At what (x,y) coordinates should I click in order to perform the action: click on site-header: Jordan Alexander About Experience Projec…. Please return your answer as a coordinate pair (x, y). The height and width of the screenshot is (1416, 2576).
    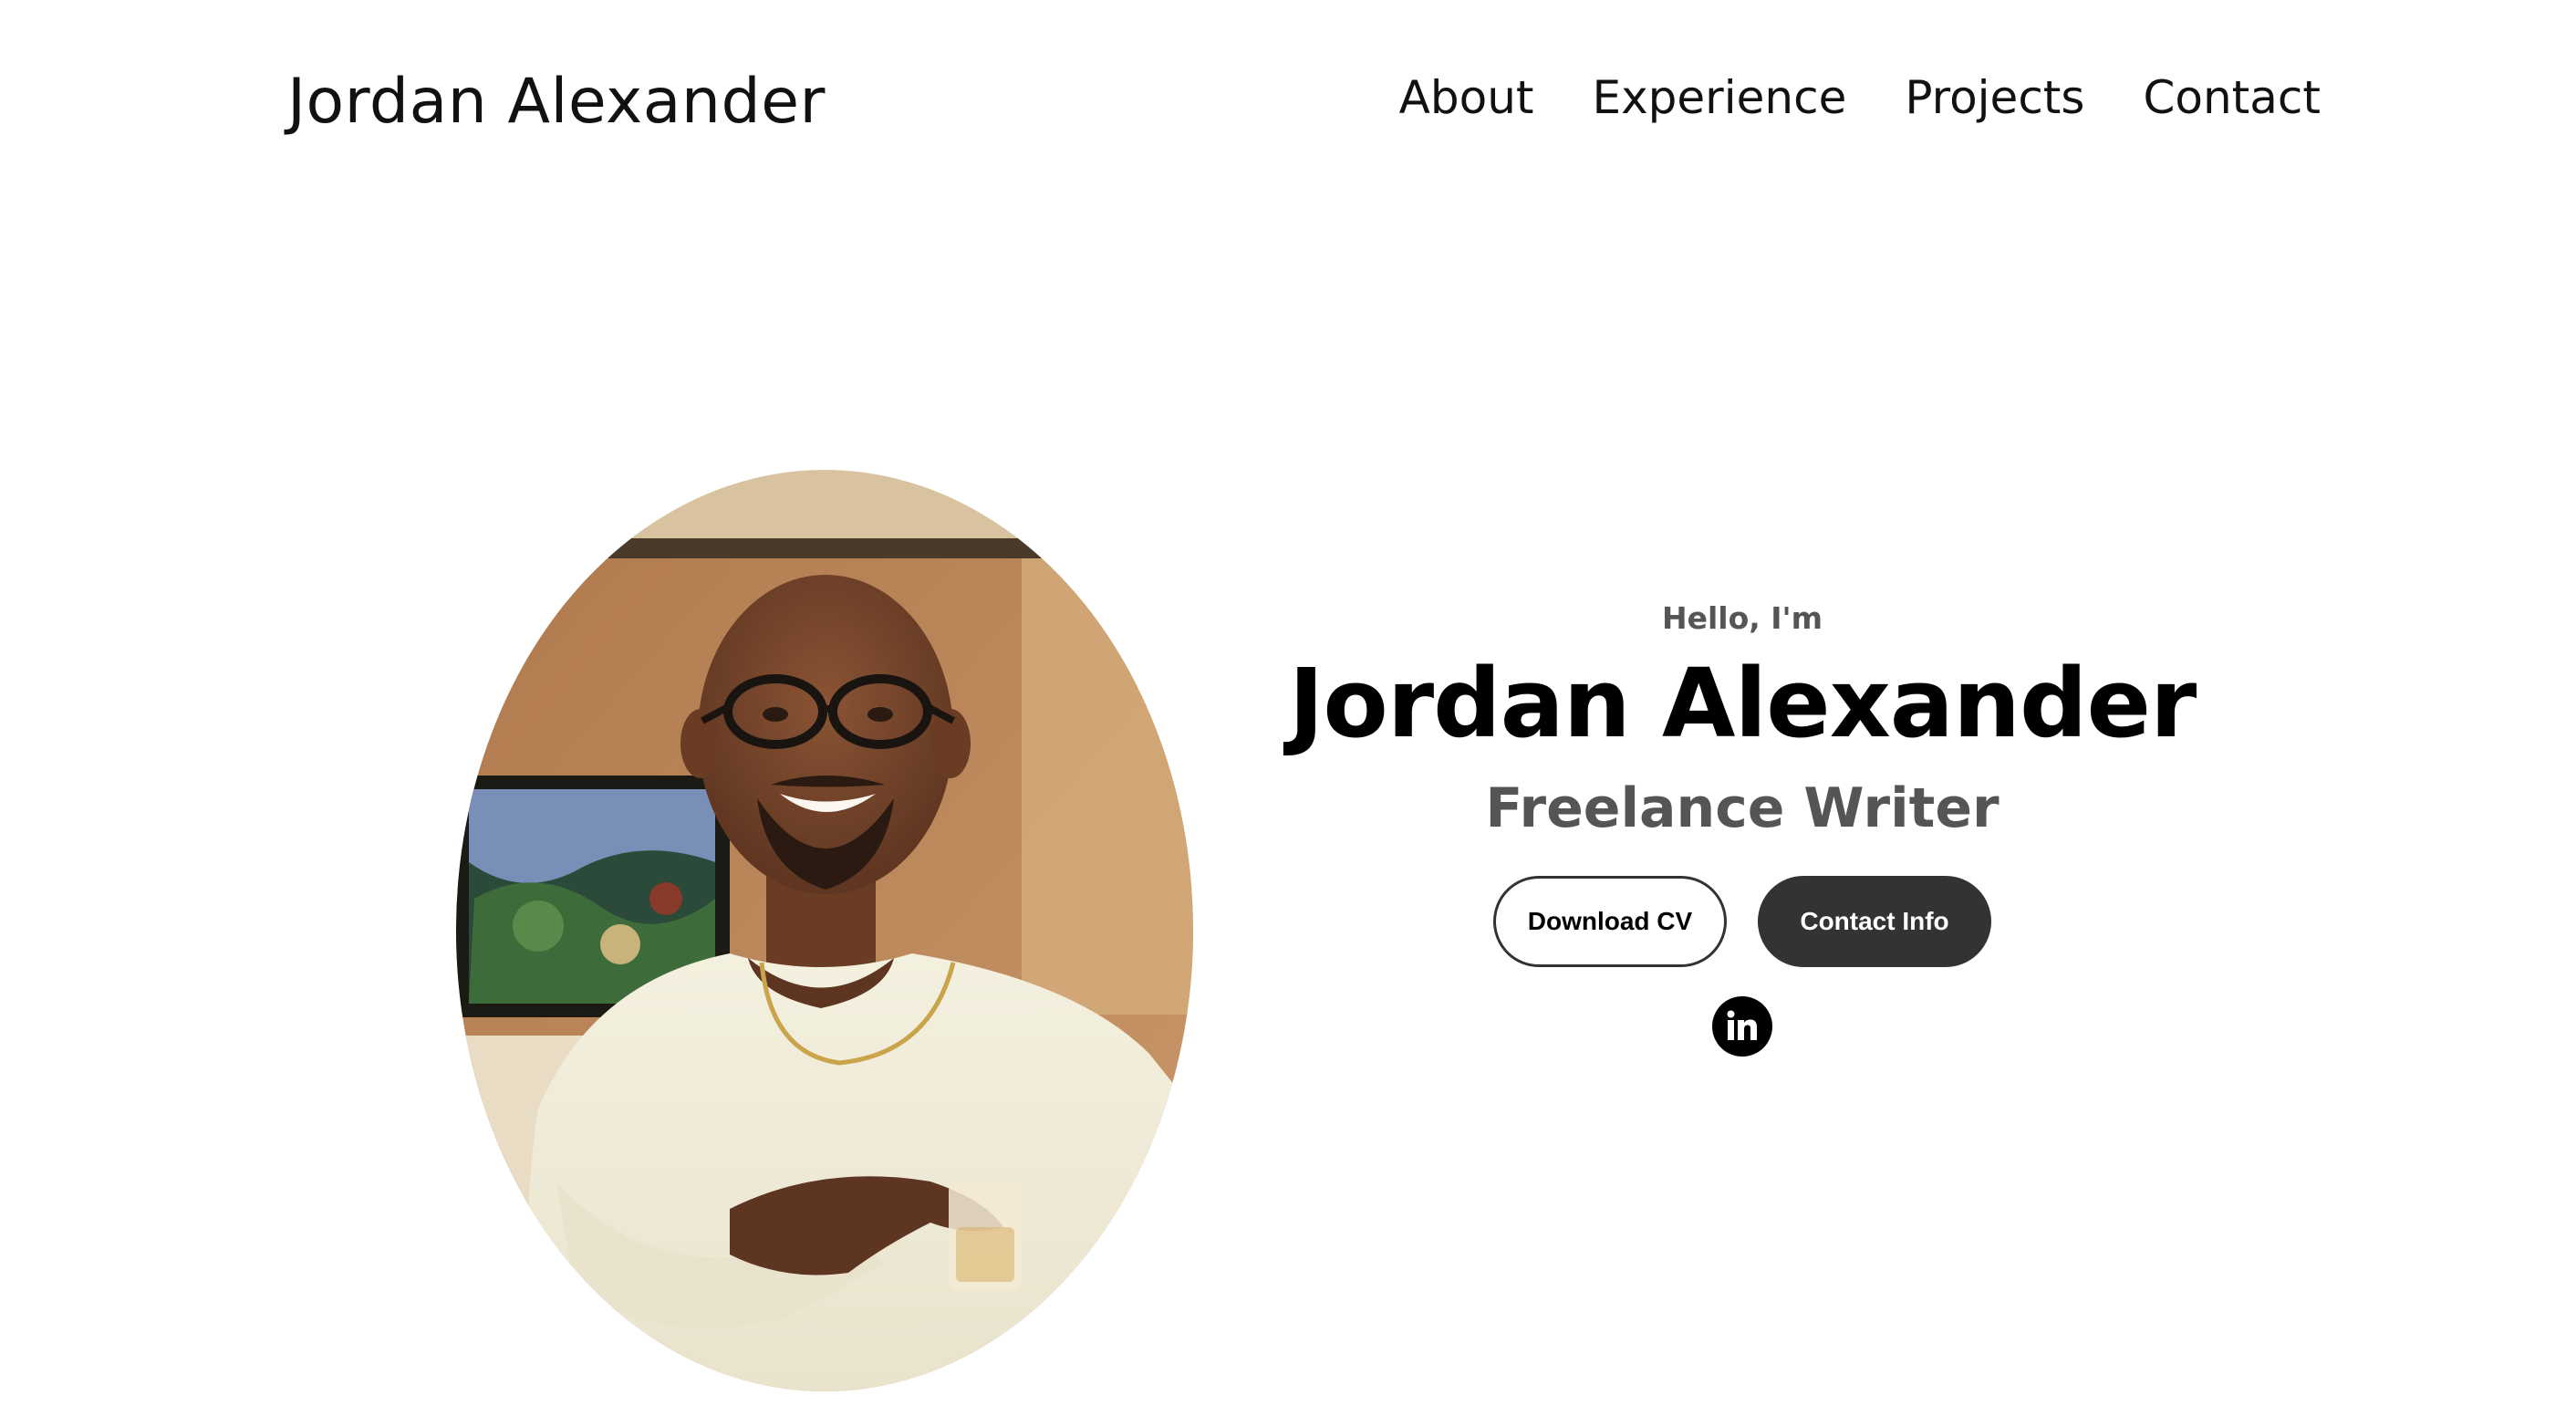
    Looking at the image, I should click on (1288, 105).